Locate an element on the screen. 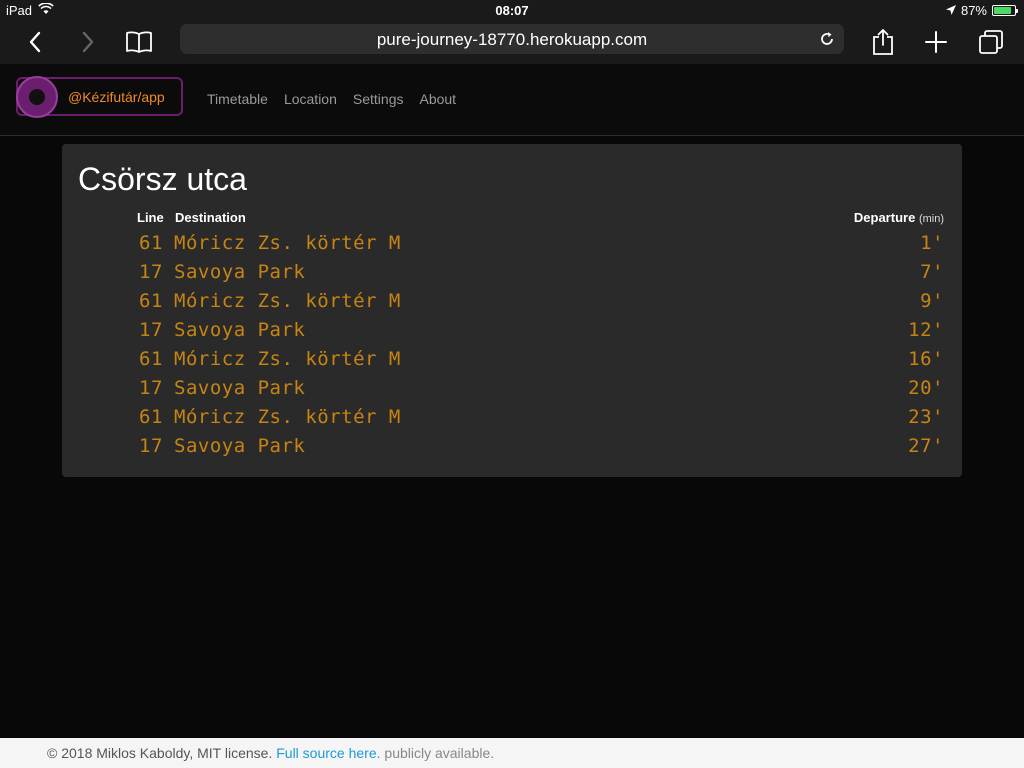 Image resolution: width=1024 pixels, height=768 pixels. table-row: 61 Móricz Zs. körtér M 16' is located at coordinates (512, 359).